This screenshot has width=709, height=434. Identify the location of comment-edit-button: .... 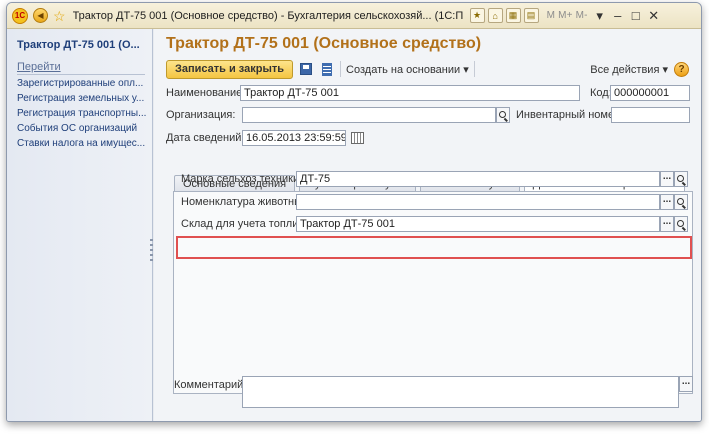
(686, 384).